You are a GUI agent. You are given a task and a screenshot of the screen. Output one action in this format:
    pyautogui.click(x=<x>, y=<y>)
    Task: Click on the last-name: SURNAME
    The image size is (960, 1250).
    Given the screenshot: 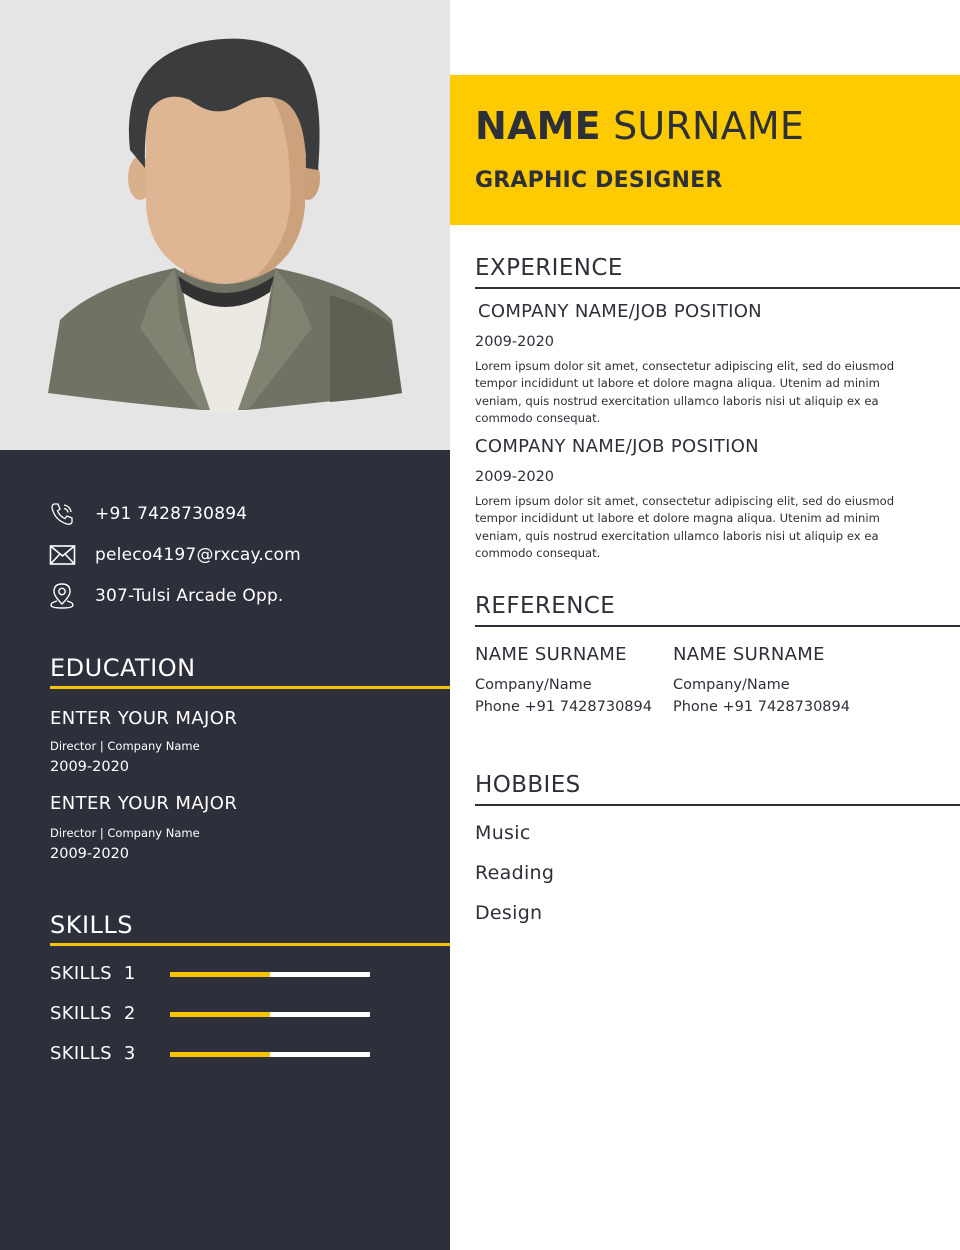 What is the action you would take?
    pyautogui.click(x=709, y=126)
    